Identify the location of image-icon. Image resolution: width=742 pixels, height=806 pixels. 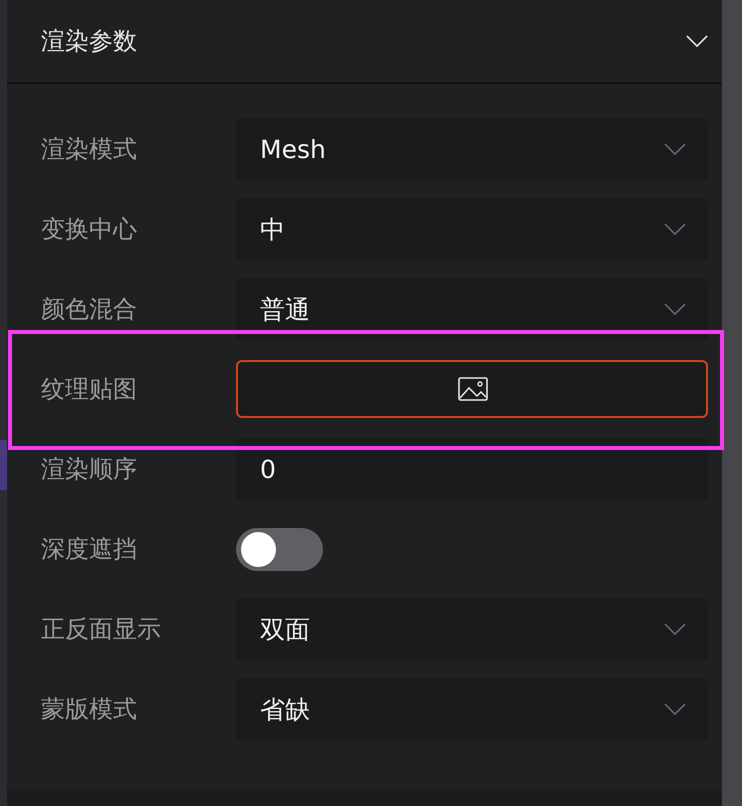
(473, 389).